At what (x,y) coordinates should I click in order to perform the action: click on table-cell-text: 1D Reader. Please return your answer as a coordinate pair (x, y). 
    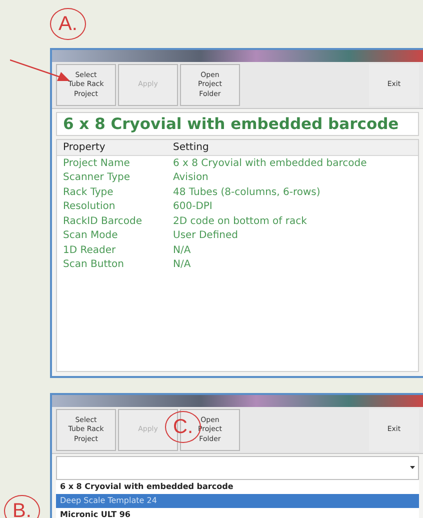
    Looking at the image, I should click on (89, 250).